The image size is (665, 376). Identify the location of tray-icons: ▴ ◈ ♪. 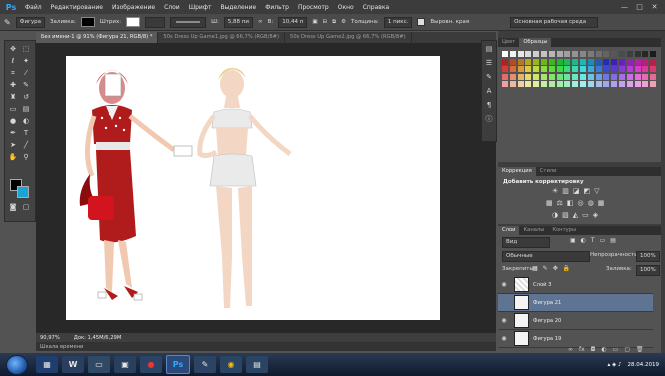
(615, 365).